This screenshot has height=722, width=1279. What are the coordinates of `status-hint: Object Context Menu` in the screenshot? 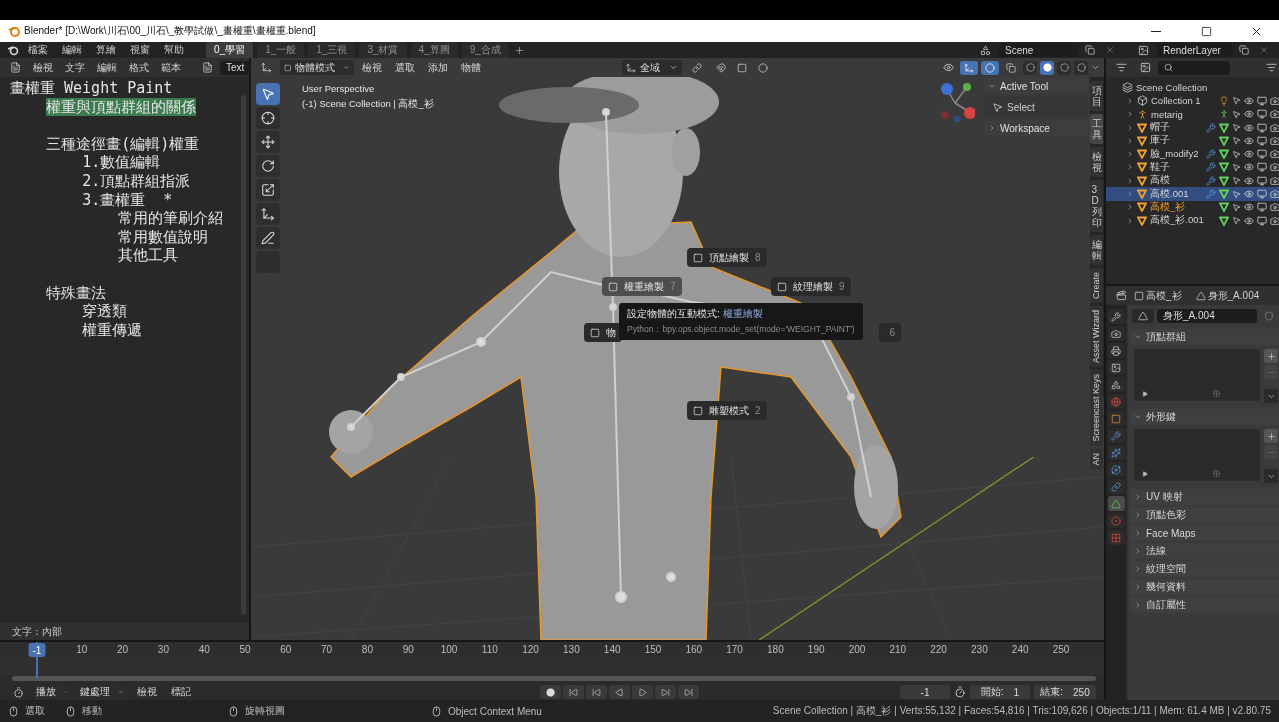 It's located at (495, 711).